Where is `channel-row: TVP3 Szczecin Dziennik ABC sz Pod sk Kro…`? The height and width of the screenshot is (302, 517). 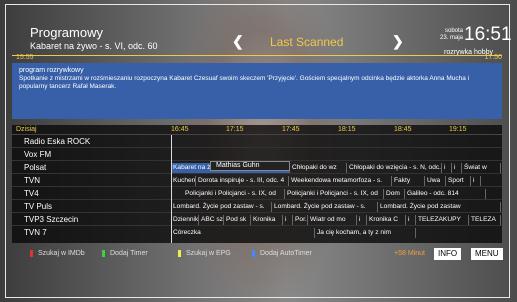 channel-row: TVP3 Szczecin Dziennik ABC sz Pod sk Kro… is located at coordinates (257, 220).